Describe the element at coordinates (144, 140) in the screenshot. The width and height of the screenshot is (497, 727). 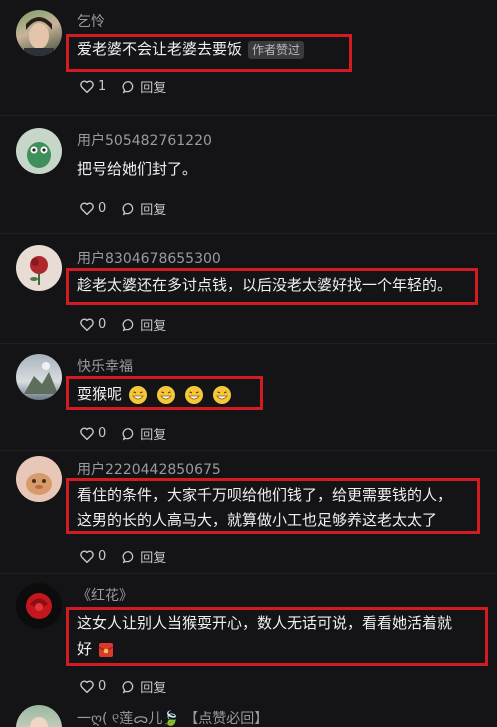
I see `username: 用户505482761220` at that location.